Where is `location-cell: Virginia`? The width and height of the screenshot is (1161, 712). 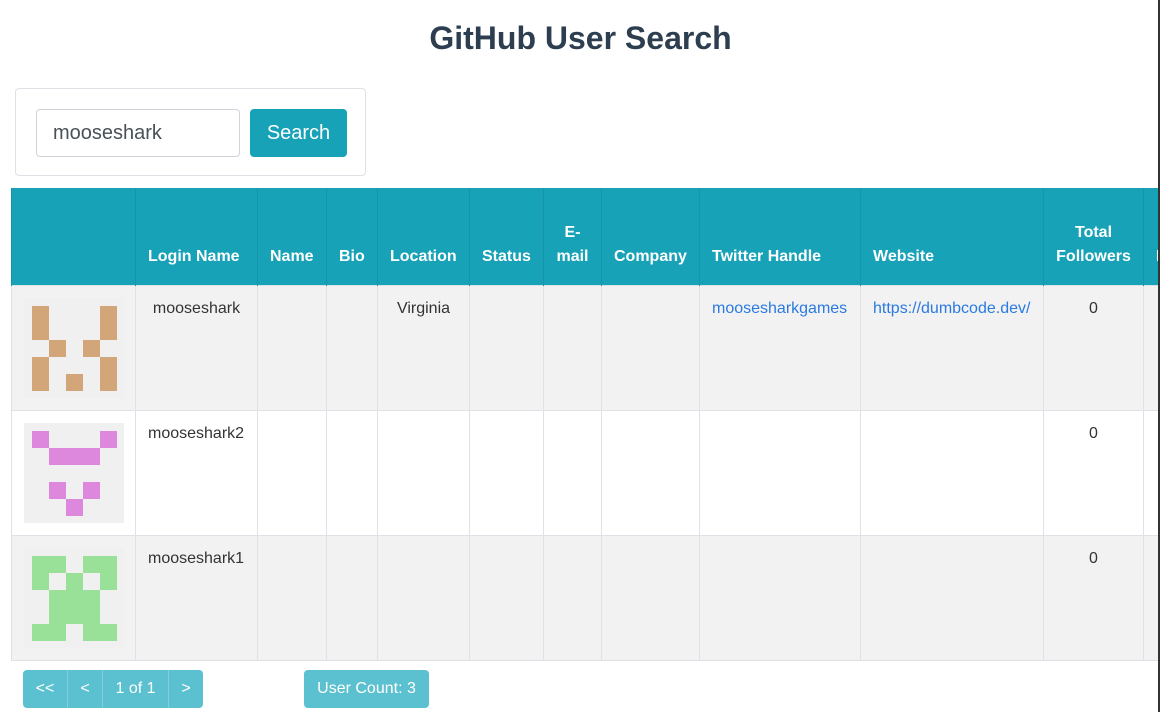 location-cell: Virginia is located at coordinates (423, 347).